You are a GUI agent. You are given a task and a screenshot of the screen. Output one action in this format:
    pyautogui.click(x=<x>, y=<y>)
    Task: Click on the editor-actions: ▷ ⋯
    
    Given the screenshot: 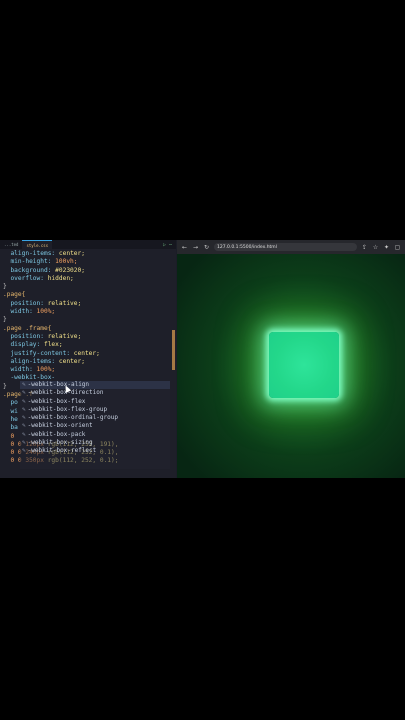 What is the action you would take?
    pyautogui.click(x=169, y=245)
    